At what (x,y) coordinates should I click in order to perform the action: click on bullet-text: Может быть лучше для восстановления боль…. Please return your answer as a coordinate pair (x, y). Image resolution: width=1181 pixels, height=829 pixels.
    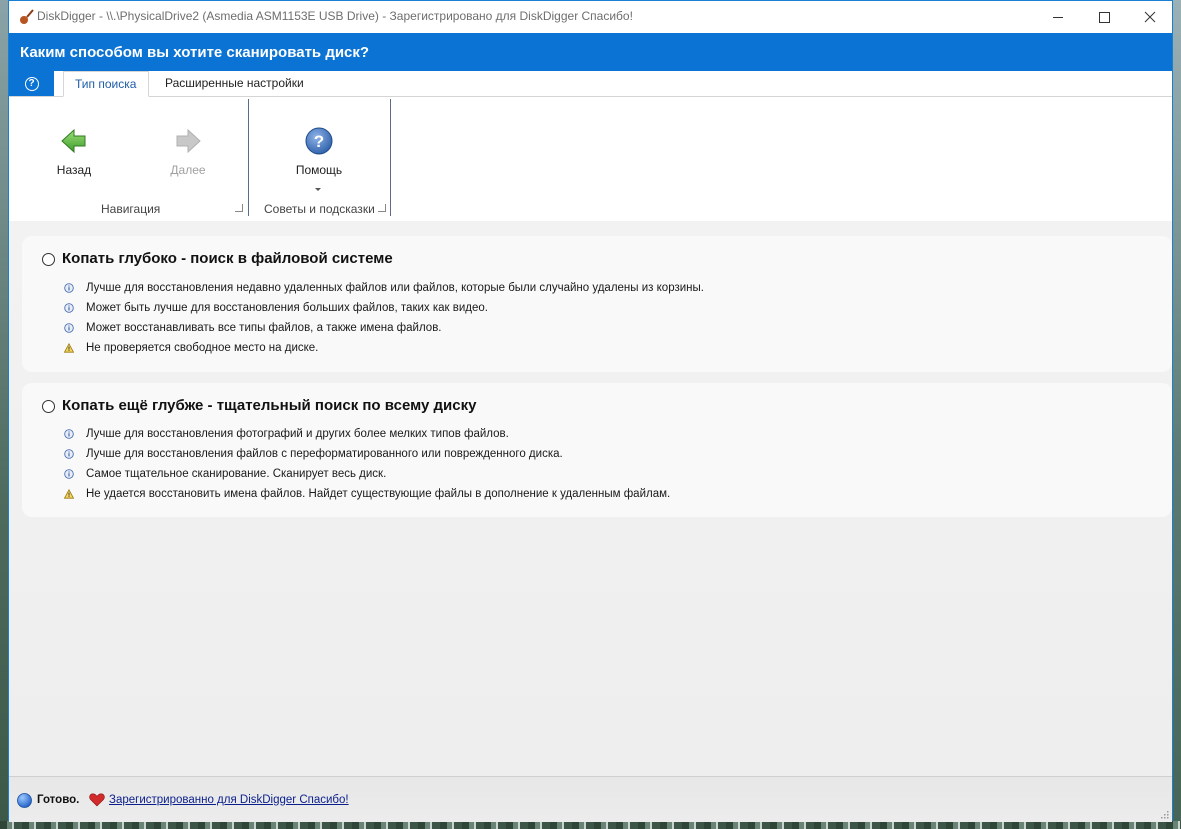
    Looking at the image, I should click on (287, 308).